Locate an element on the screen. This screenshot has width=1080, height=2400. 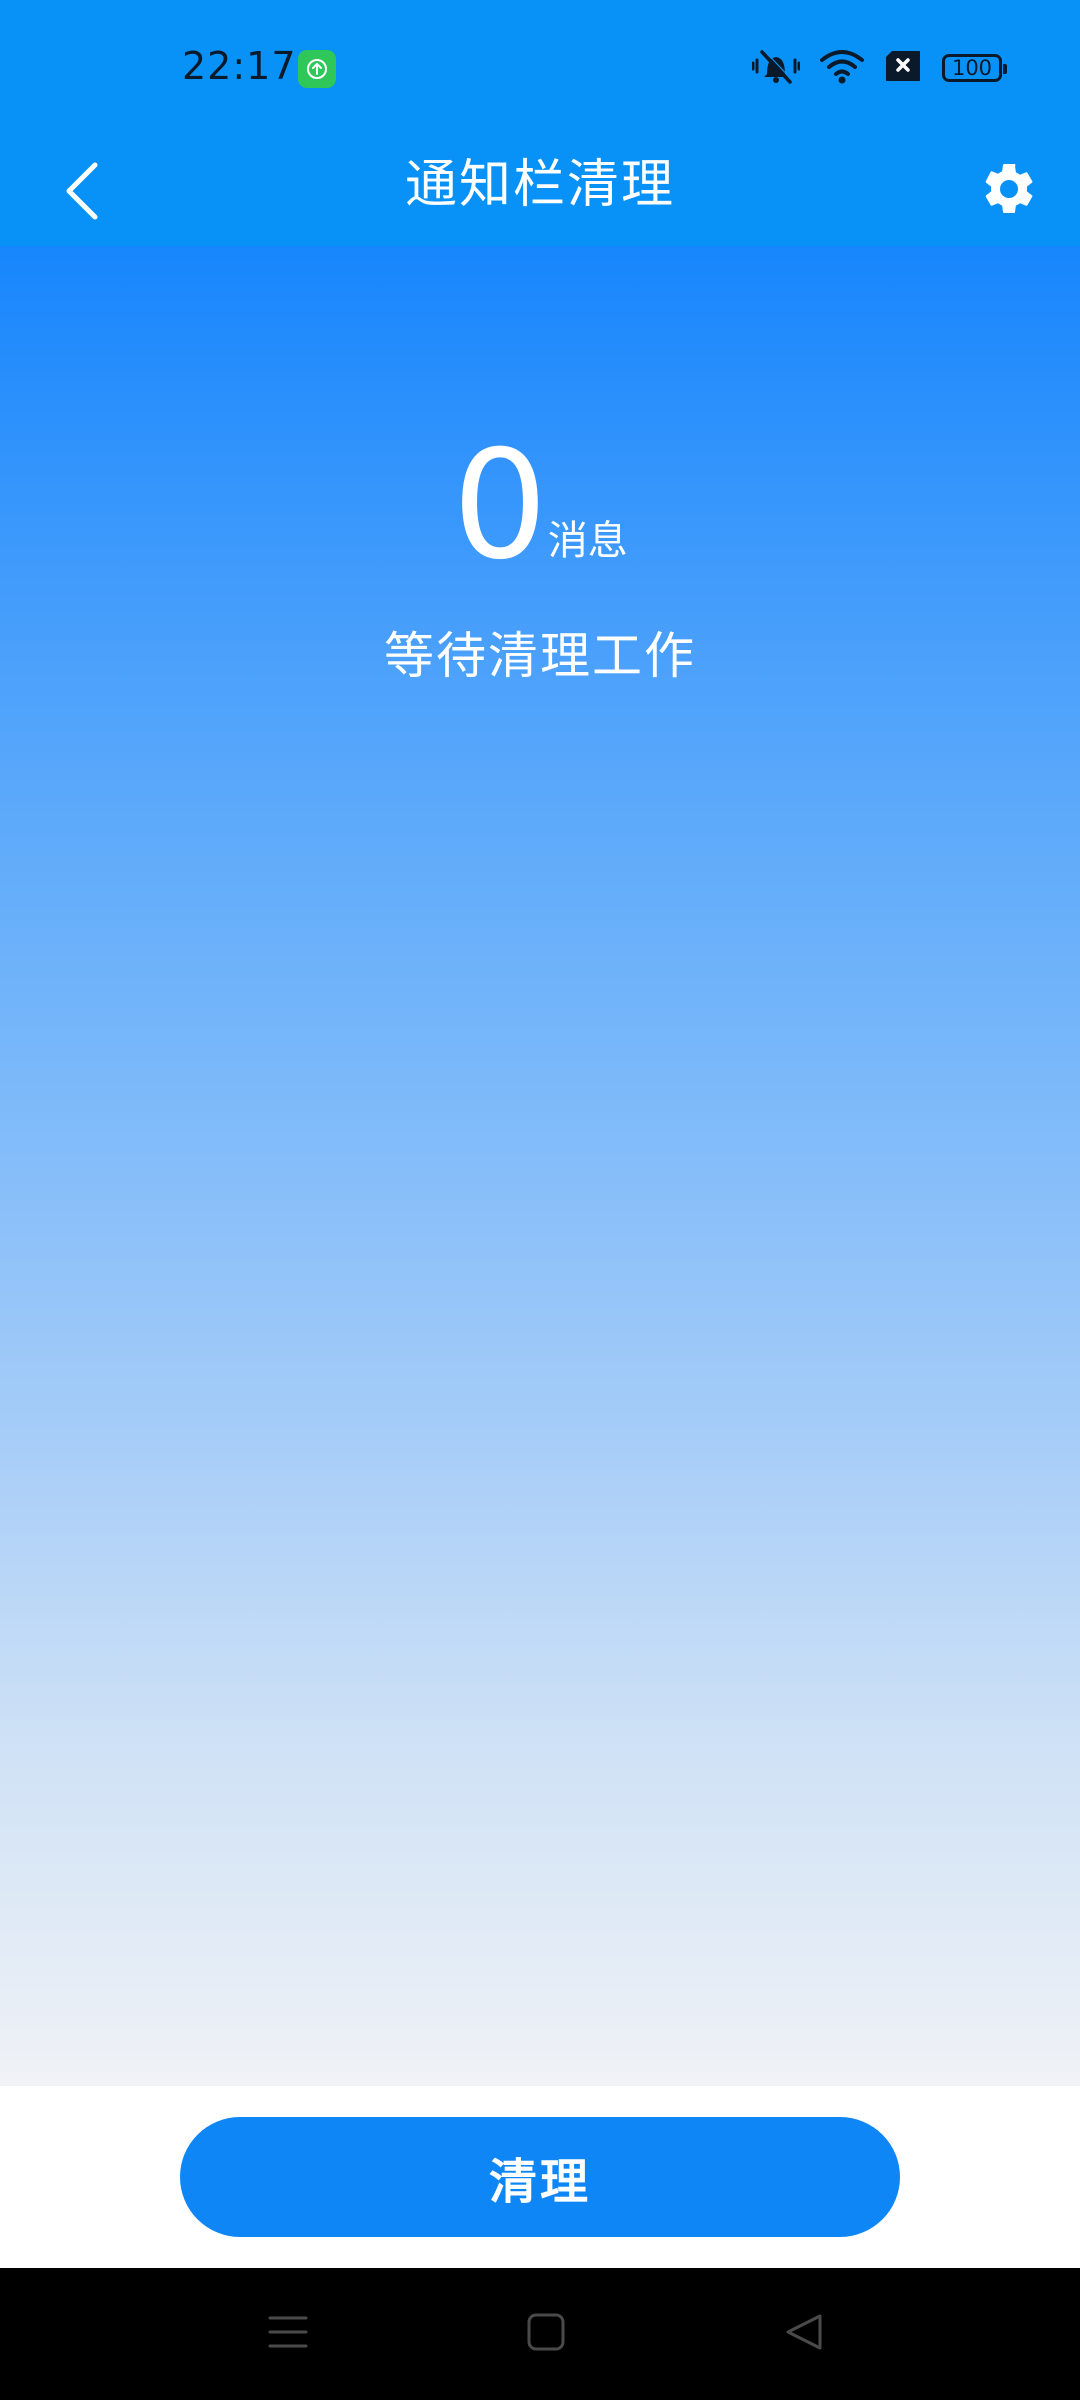
battery-icon: 100 is located at coordinates (974, 68).